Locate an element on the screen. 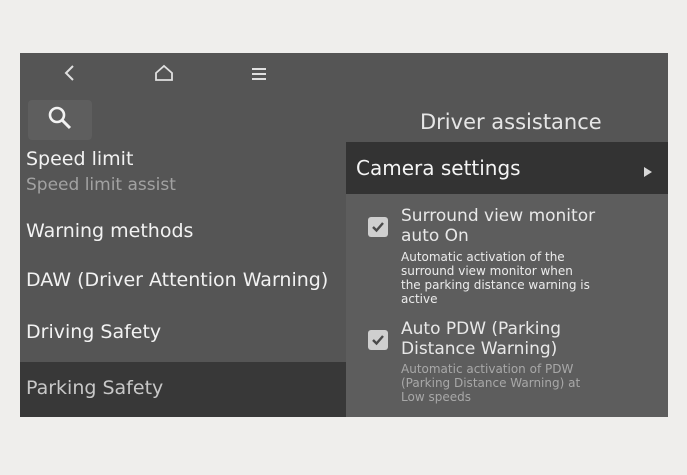 This screenshot has height=475, width=687. search-icon is located at coordinates (60, 120).